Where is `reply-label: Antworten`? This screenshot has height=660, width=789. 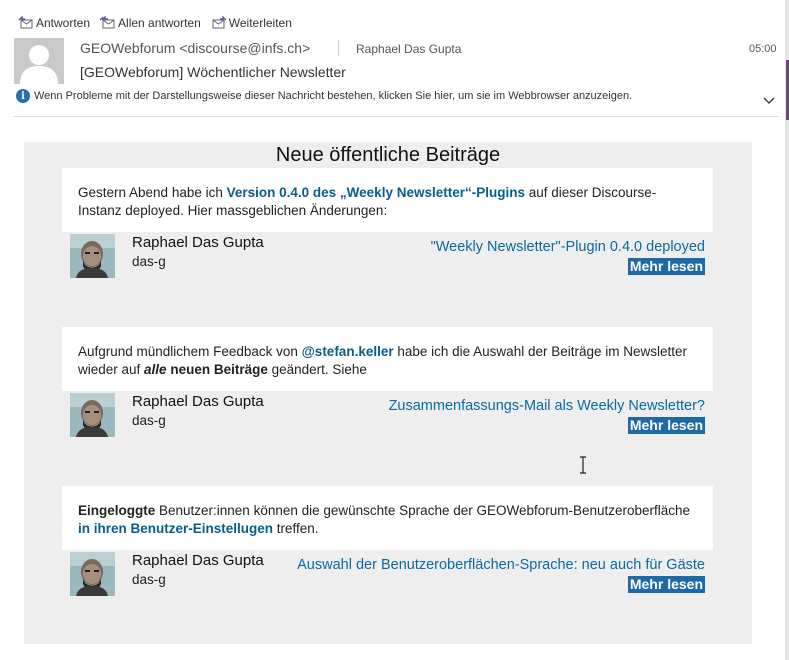
reply-label: Antworten is located at coordinates (63, 23).